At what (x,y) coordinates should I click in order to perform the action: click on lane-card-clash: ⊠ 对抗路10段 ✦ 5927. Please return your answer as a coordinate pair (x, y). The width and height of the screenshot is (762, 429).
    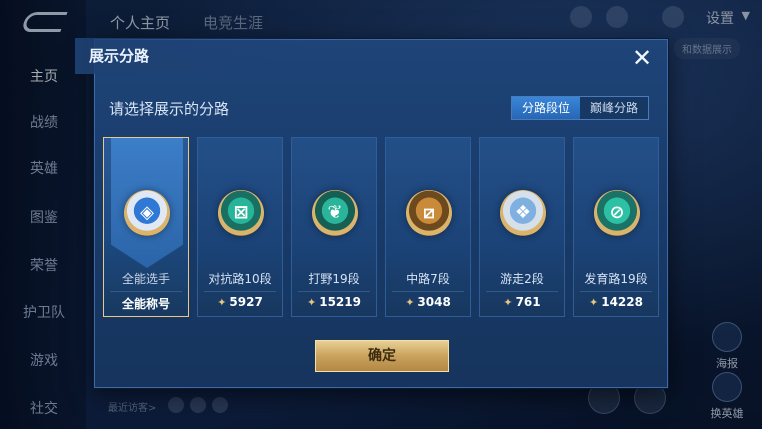
    Looking at the image, I should click on (240, 227).